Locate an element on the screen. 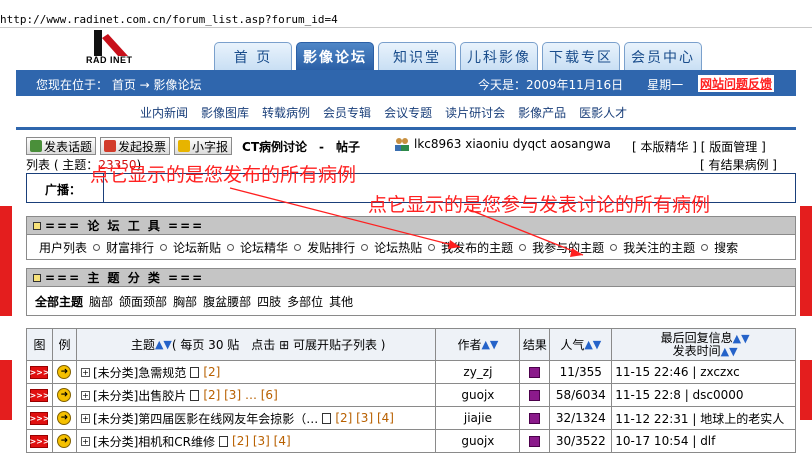 The width and height of the screenshot is (812, 460). categories-list: 全部主题 脑部 颌面颈部 胸部 腹盆腰部 四肢 多部位 其他 is located at coordinates (411, 301).